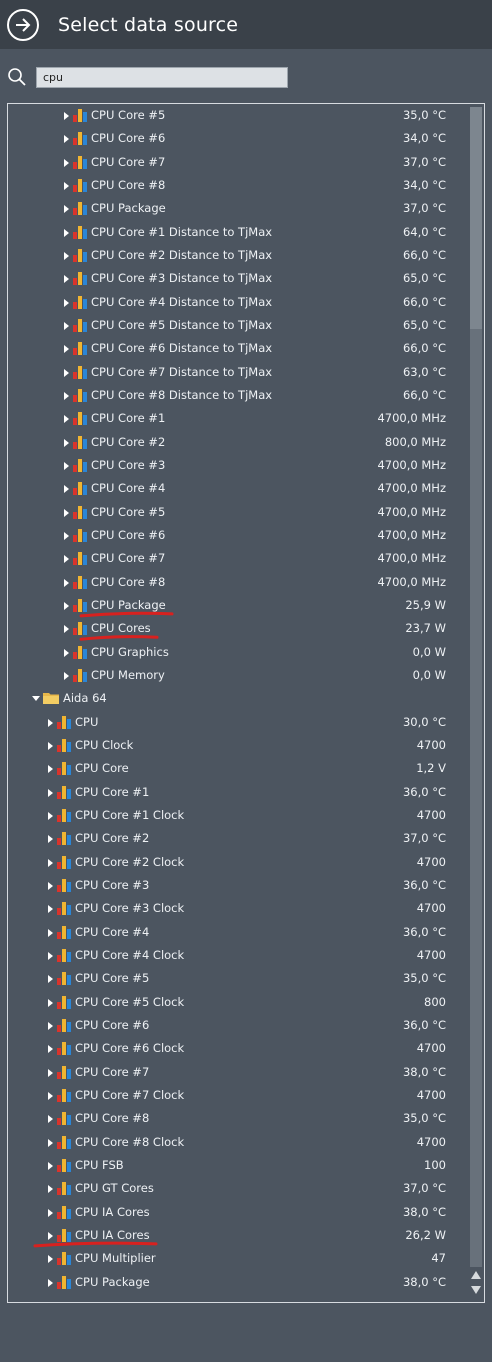 Image resolution: width=492 pixels, height=1362 pixels. What do you see at coordinates (239, 815) in the screenshot?
I see `tree-sensor-row: CPU Core #1 Clock 4700` at bounding box center [239, 815].